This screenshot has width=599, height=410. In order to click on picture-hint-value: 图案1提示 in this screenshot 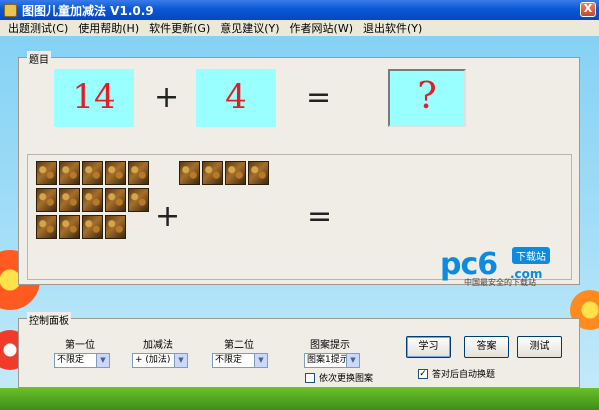, I will do `click(328, 360)`.